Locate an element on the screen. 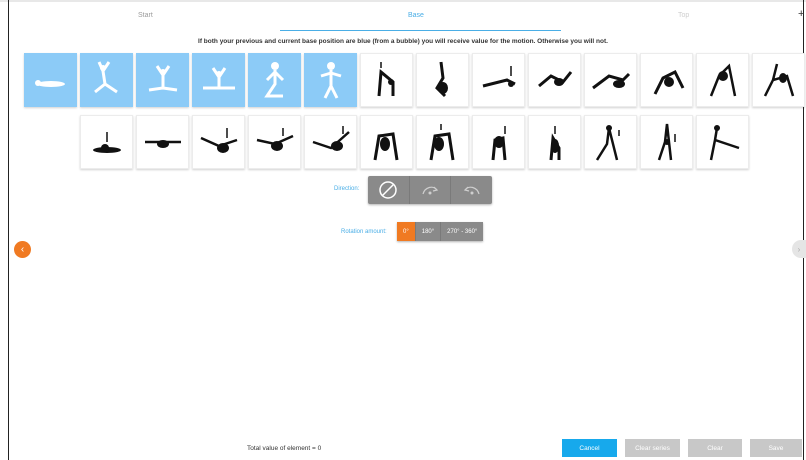 The width and height of the screenshot is (806, 460). position-card-kneel-upright is located at coordinates (274, 80).